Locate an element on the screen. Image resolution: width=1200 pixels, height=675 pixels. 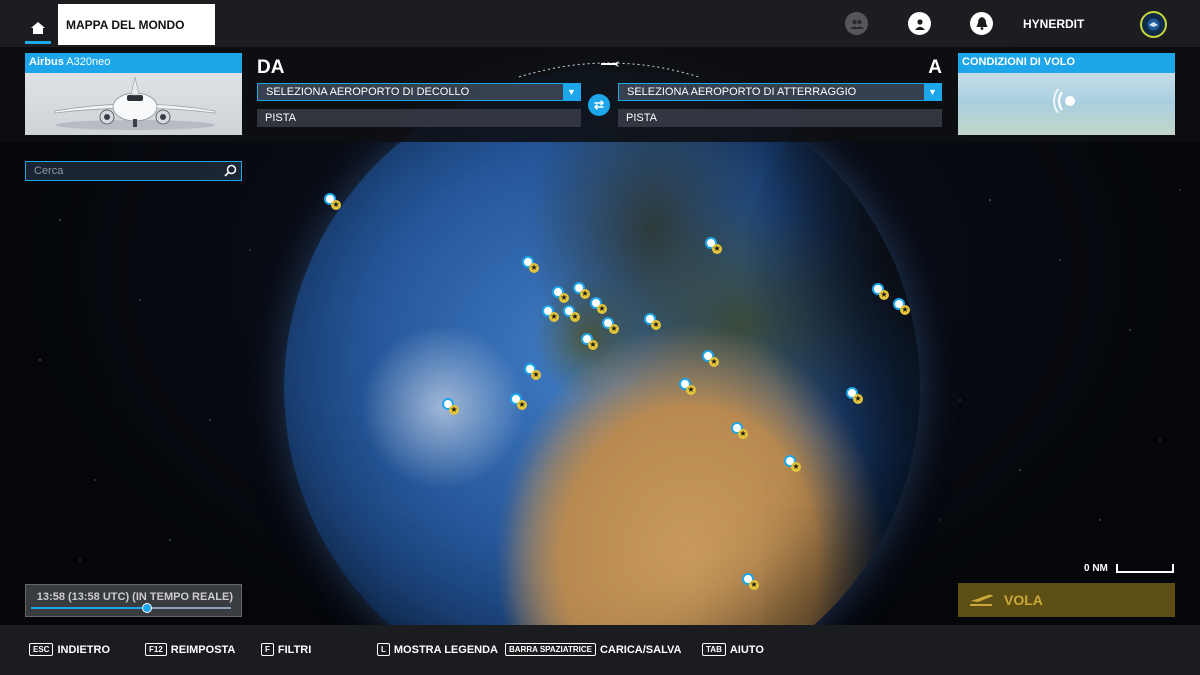
airplane-icon is located at coordinates (135, 103).